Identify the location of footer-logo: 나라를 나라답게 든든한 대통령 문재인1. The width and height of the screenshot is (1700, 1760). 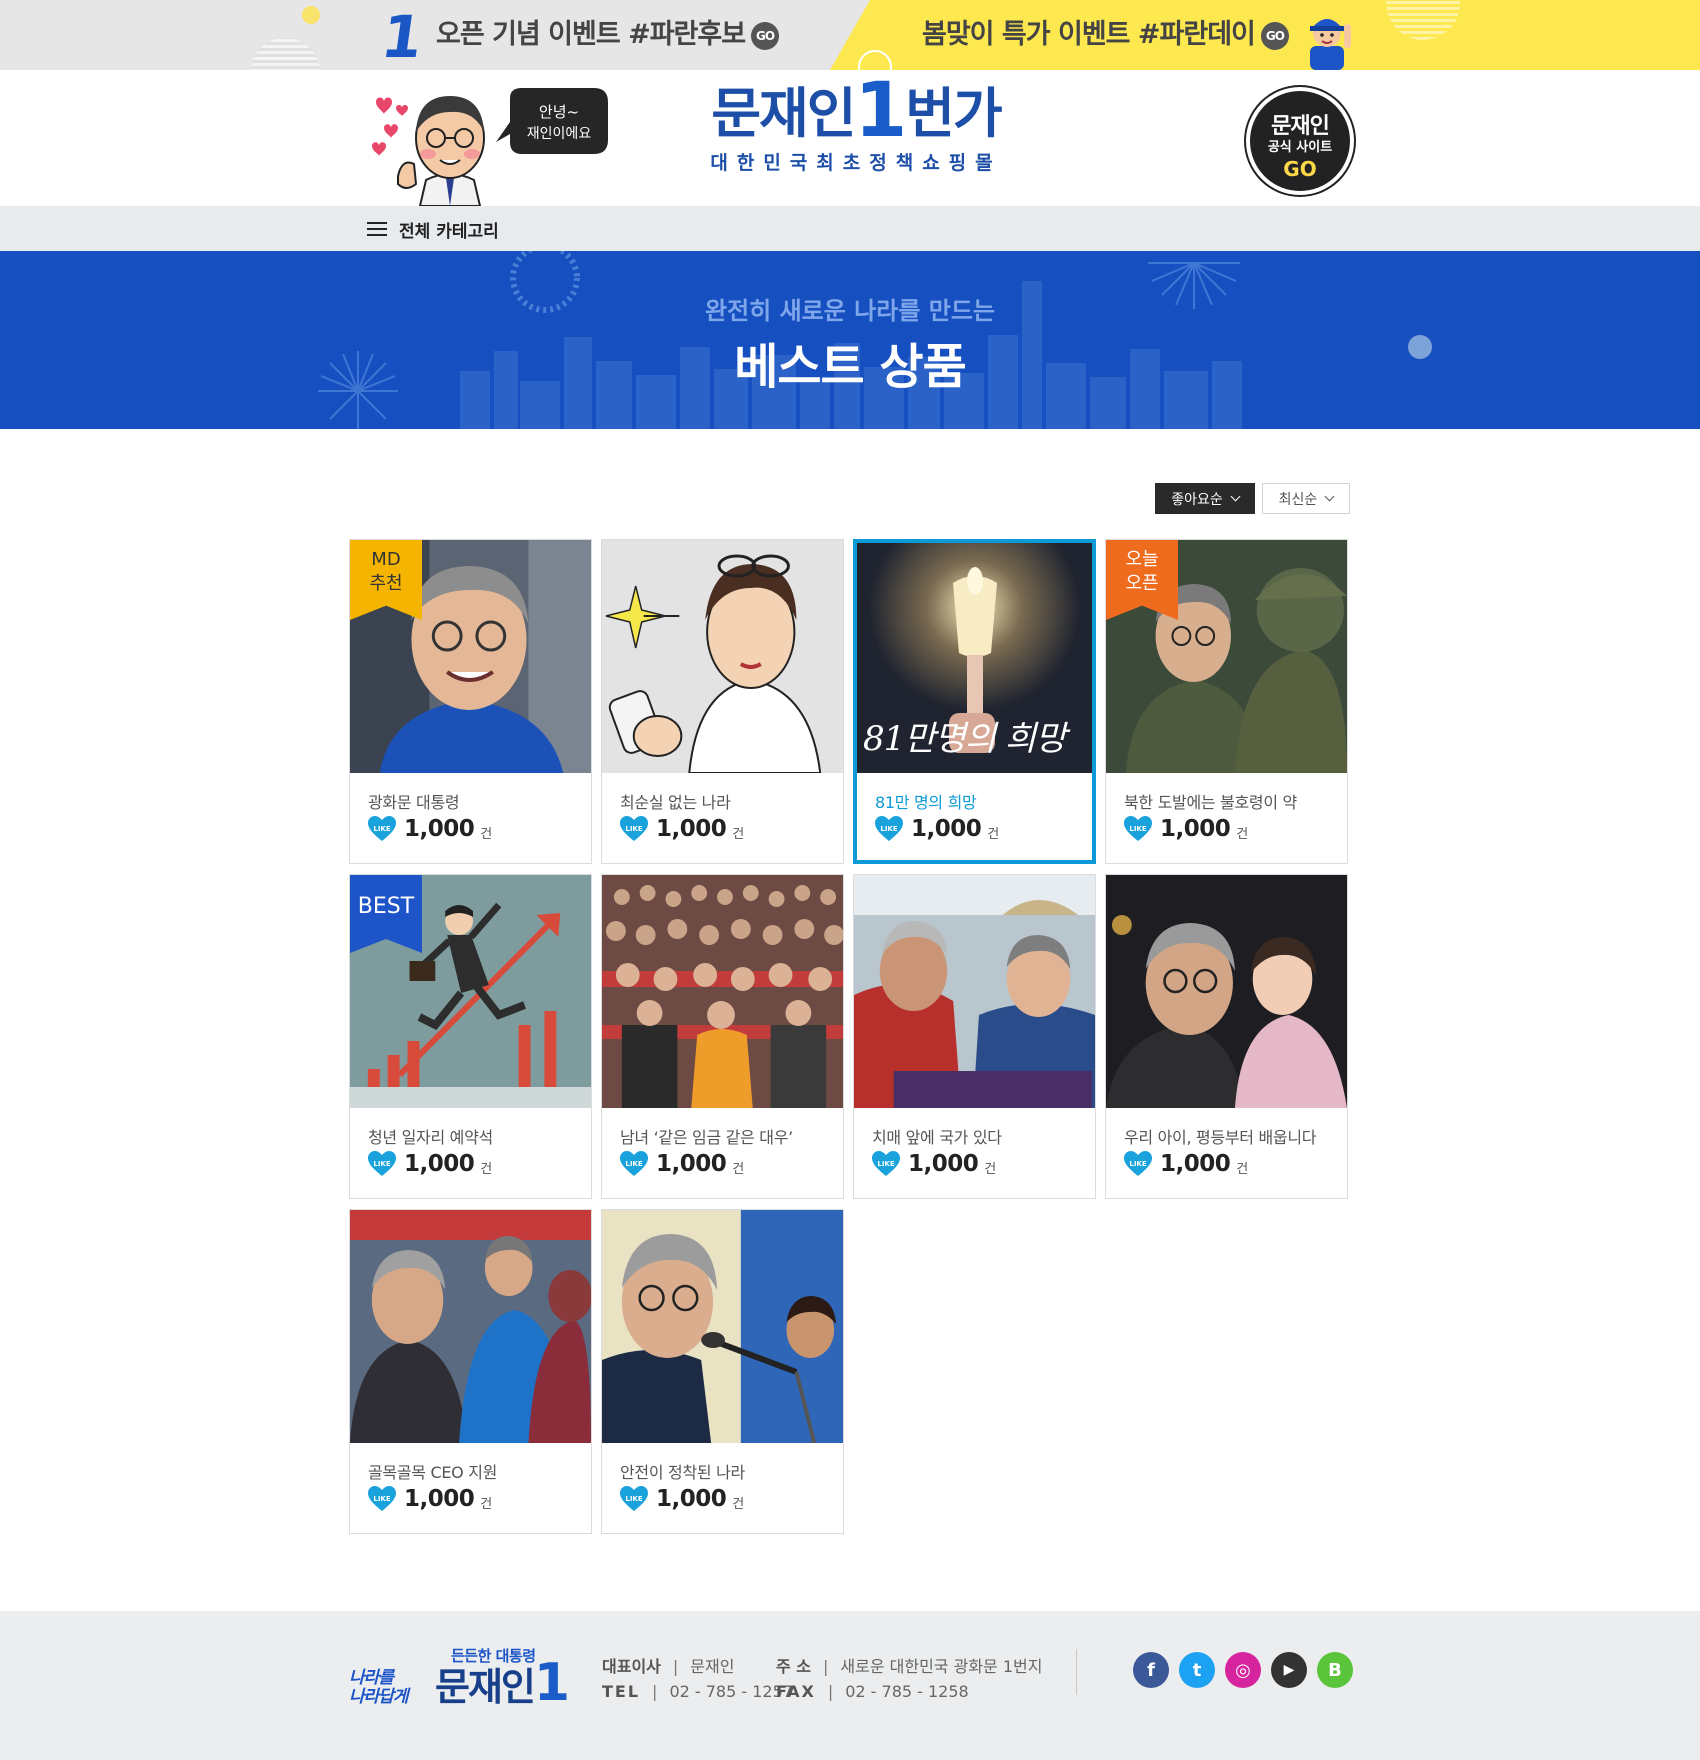
(464, 1678).